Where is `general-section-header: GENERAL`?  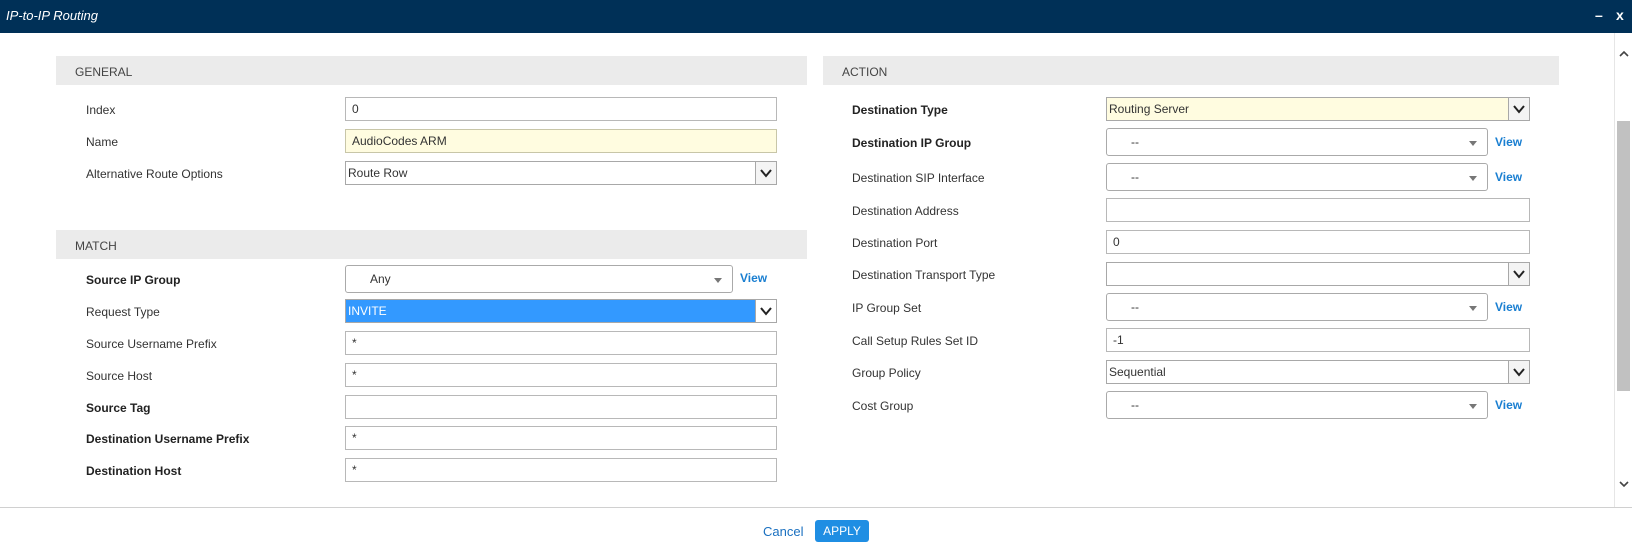 general-section-header: GENERAL is located at coordinates (431, 70).